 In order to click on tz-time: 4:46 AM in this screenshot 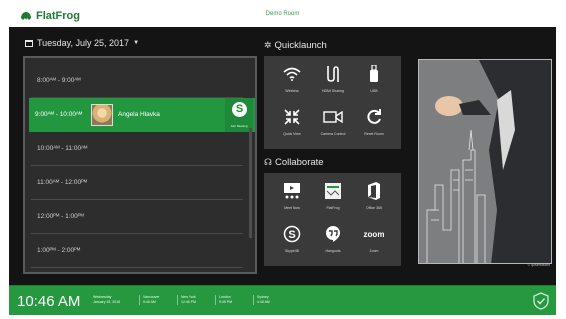, I will do `click(263, 302)`.